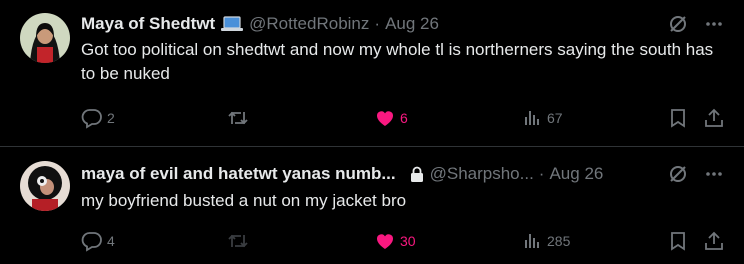 Image resolution: width=744 pixels, height=264 pixels. I want to click on reply-count: 2, so click(111, 118).